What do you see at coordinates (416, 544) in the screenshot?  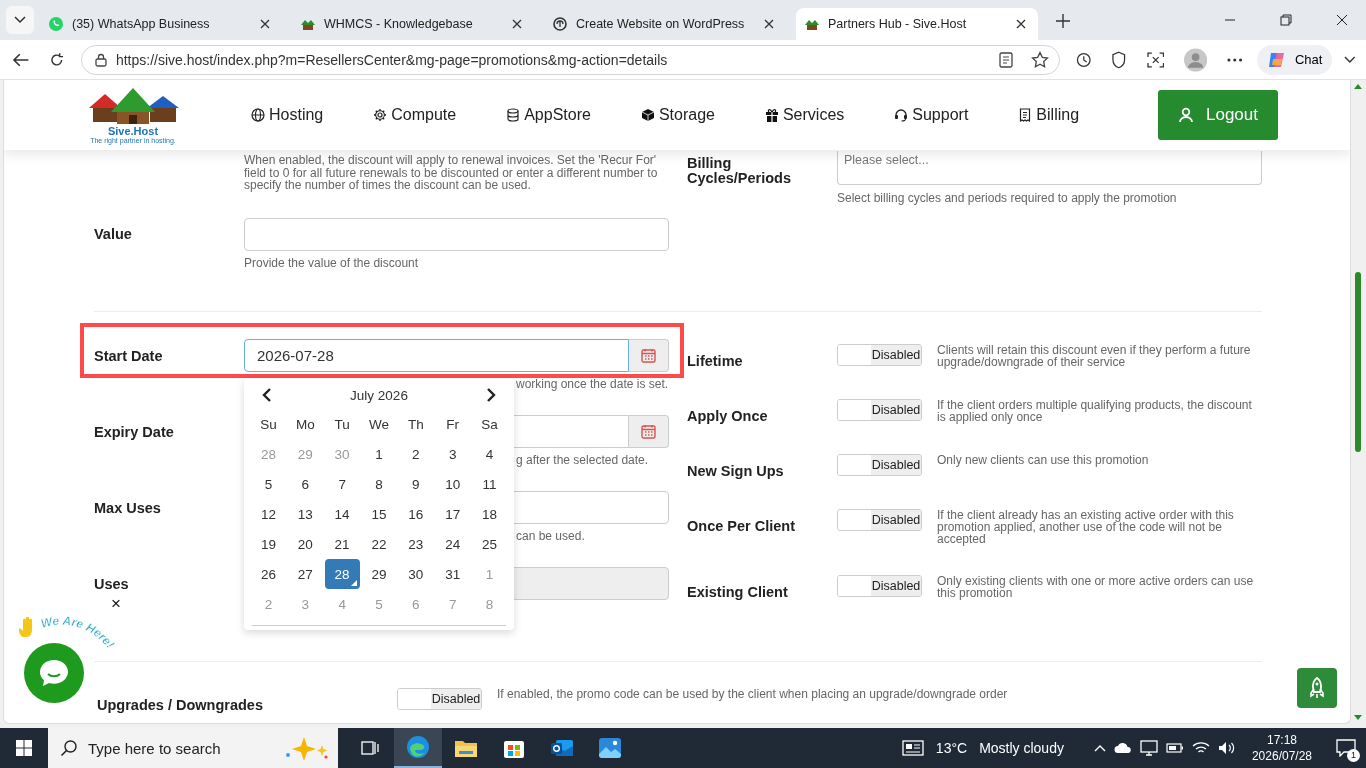 I see `calendar-day: 23` at bounding box center [416, 544].